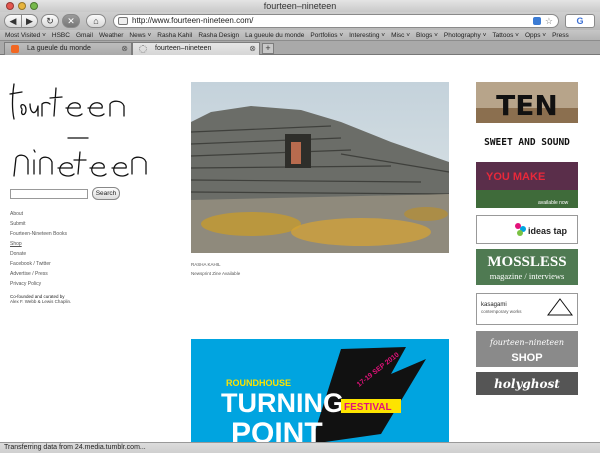 The height and width of the screenshot is (453, 600). I want to click on bookmark-news: News ˅, so click(140, 35).